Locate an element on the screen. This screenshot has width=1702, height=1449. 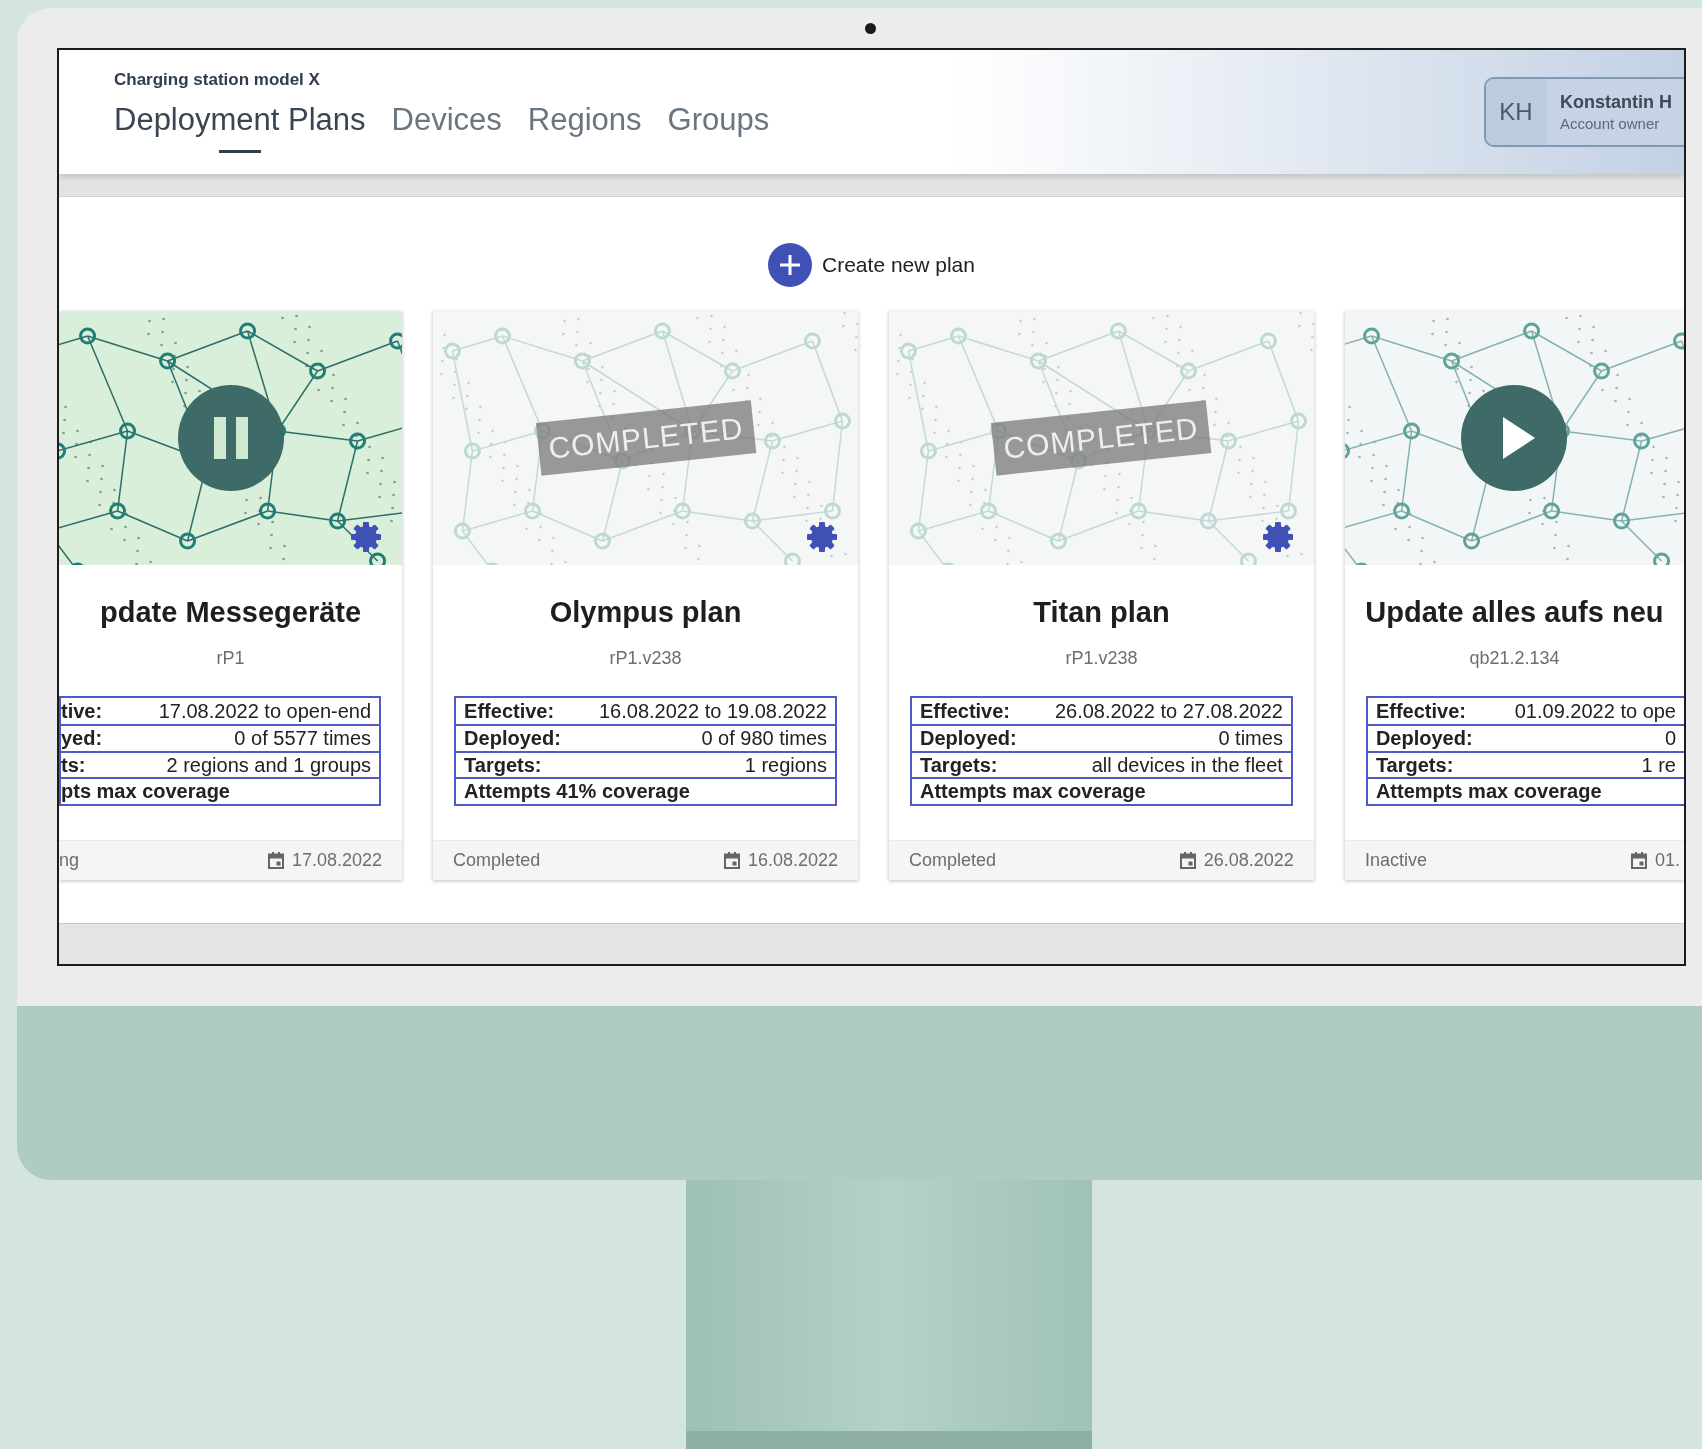
info-value: 01.09.2022 to ope is located at coordinates (1595, 711).